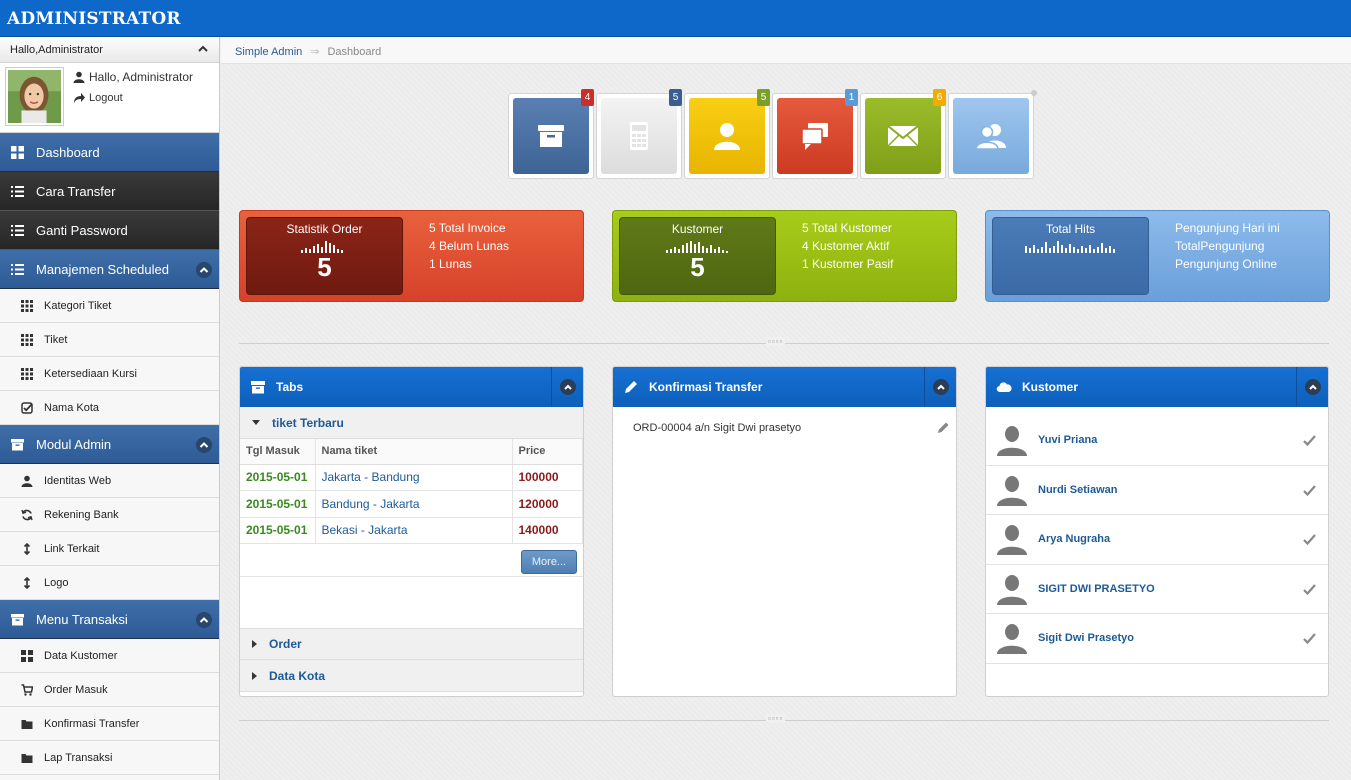 Image resolution: width=1351 pixels, height=780 pixels. I want to click on list-item: SIGIT DWI PRASETYO, so click(1157, 589).